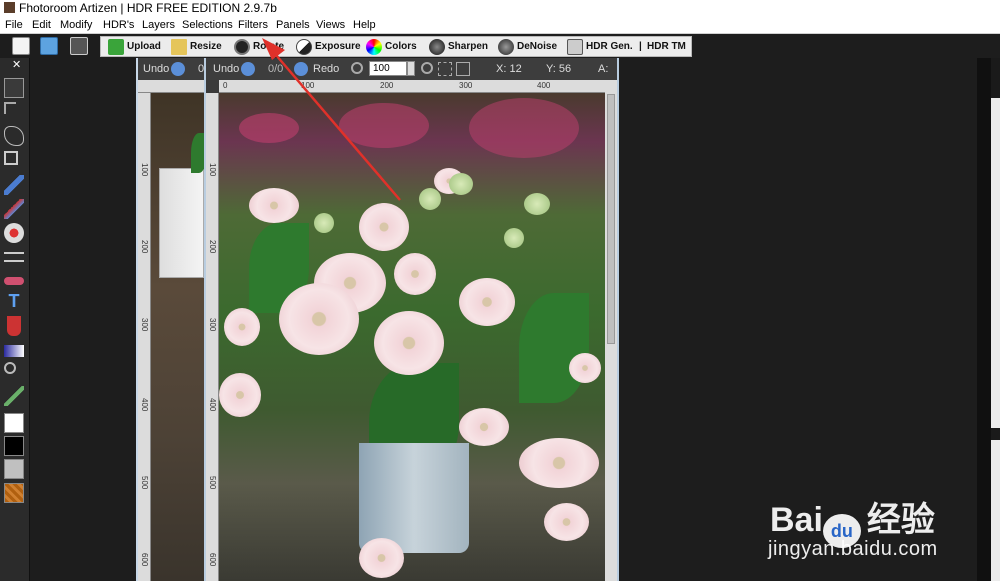  I want to click on redo-button: Redo, so click(326, 69).